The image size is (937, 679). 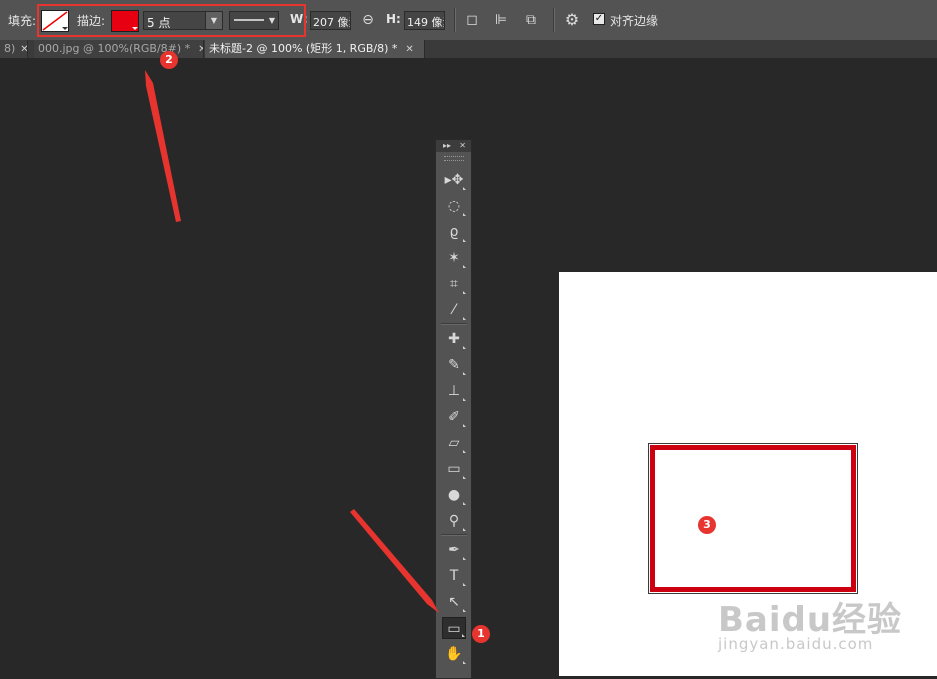 I want to click on arrow-down-icon, so click(x=394, y=561).